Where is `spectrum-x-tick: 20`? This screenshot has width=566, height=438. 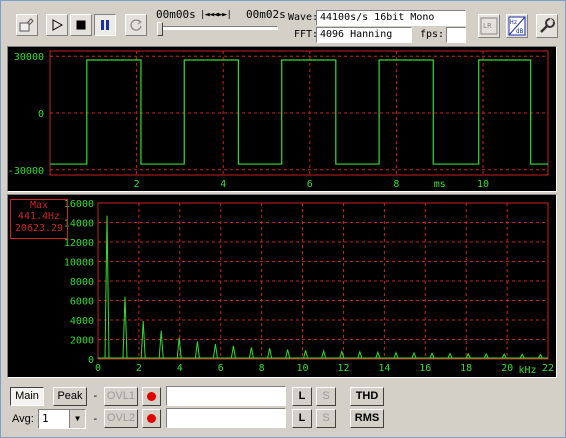 spectrum-x-tick: 20 is located at coordinates (507, 368).